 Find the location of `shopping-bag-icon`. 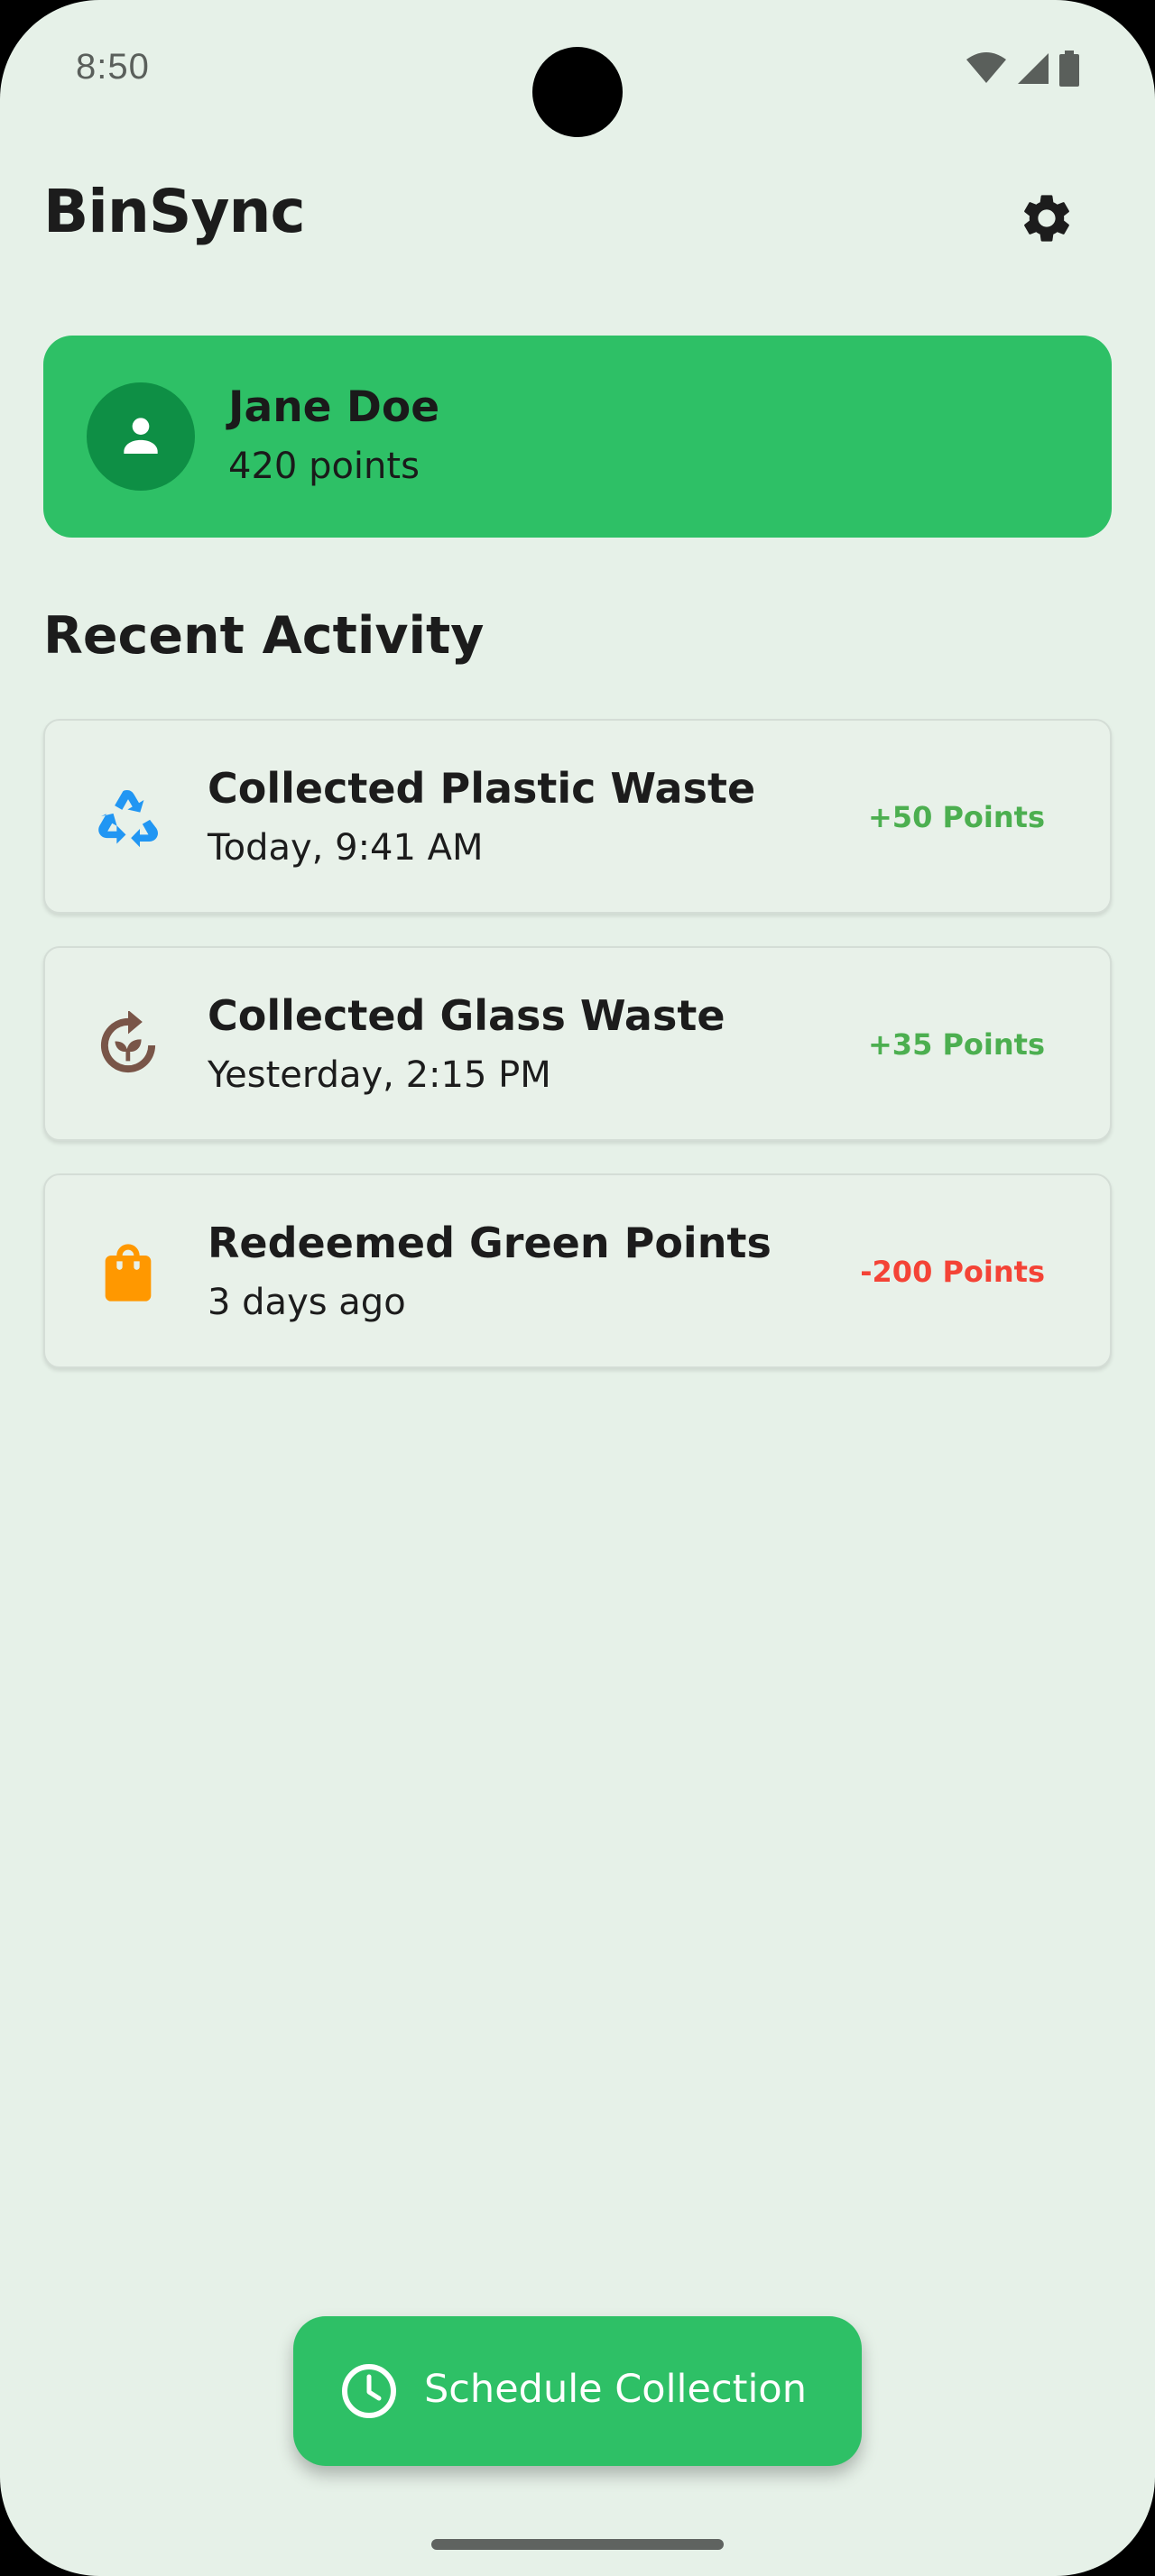

shopping-bag-icon is located at coordinates (128, 1273).